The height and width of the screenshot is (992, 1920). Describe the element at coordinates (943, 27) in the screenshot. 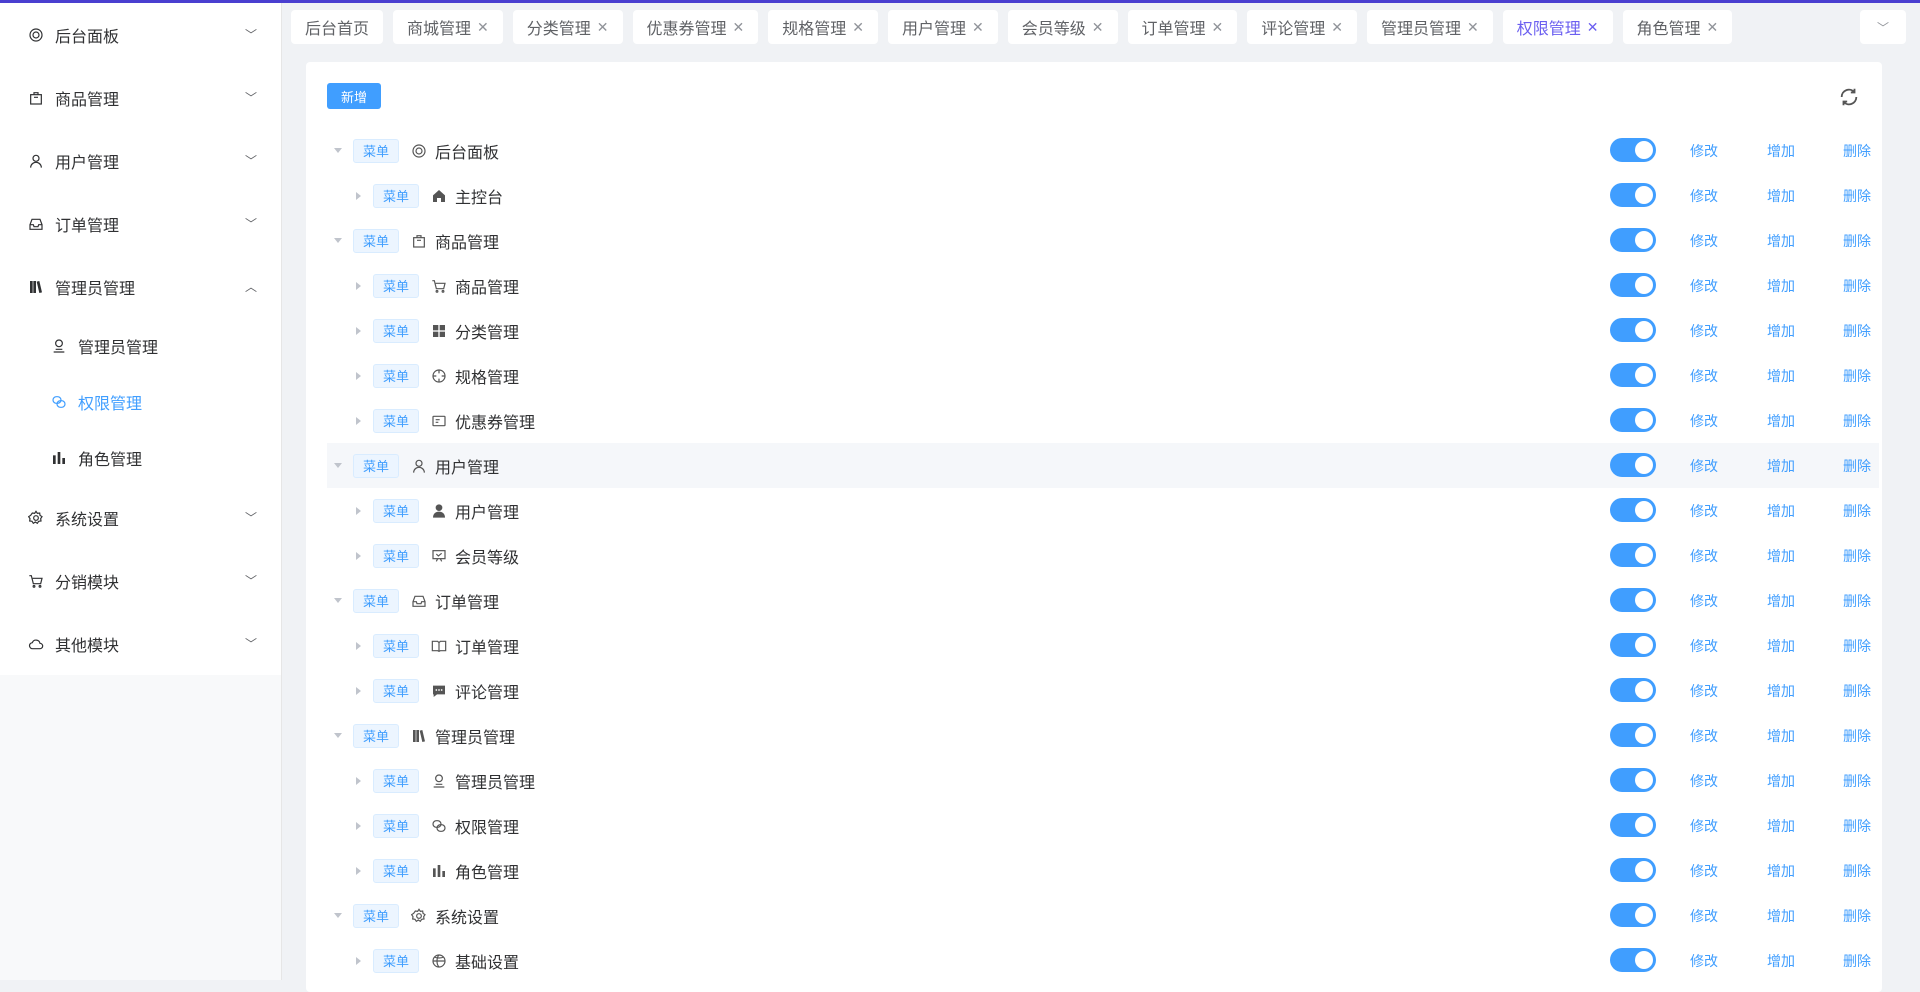

I see `tab: 用户管理 ✕` at that location.